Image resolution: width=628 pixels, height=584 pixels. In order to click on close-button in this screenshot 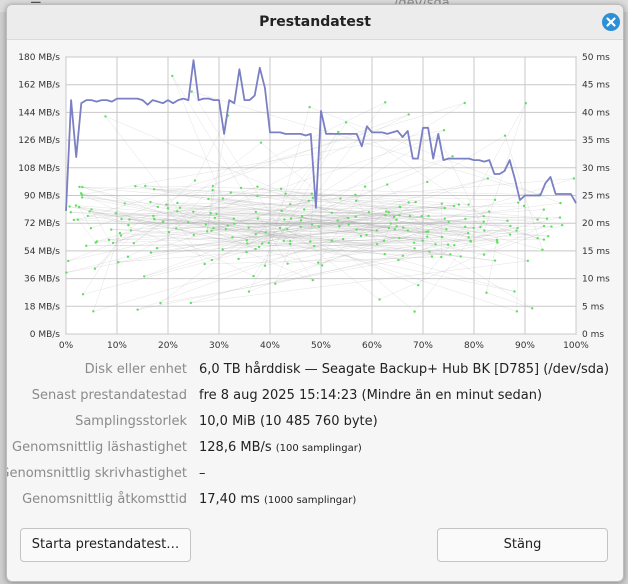, I will do `click(611, 22)`.